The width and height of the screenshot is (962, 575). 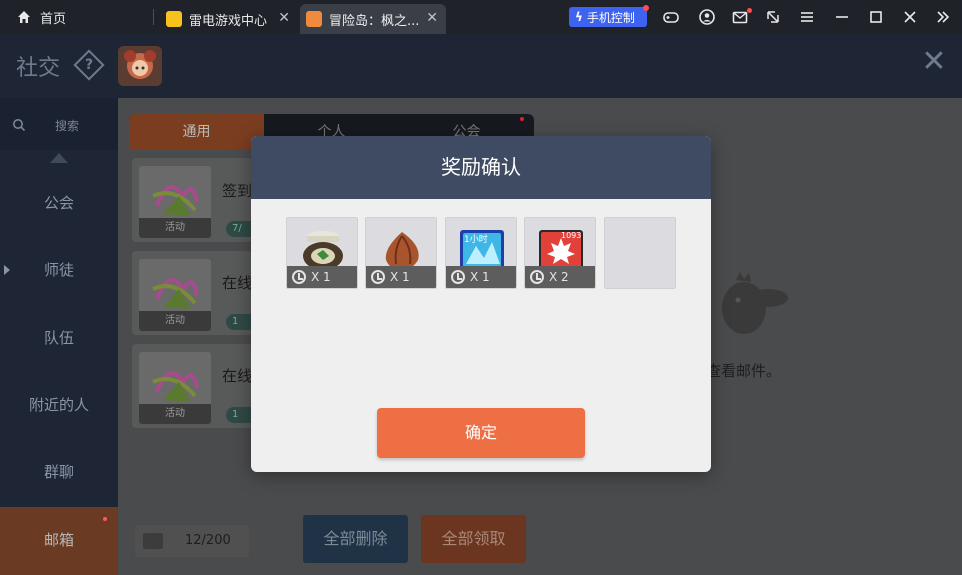 What do you see at coordinates (481, 253) in the screenshot?
I see `reward-slot: 1小时 X 1` at bounding box center [481, 253].